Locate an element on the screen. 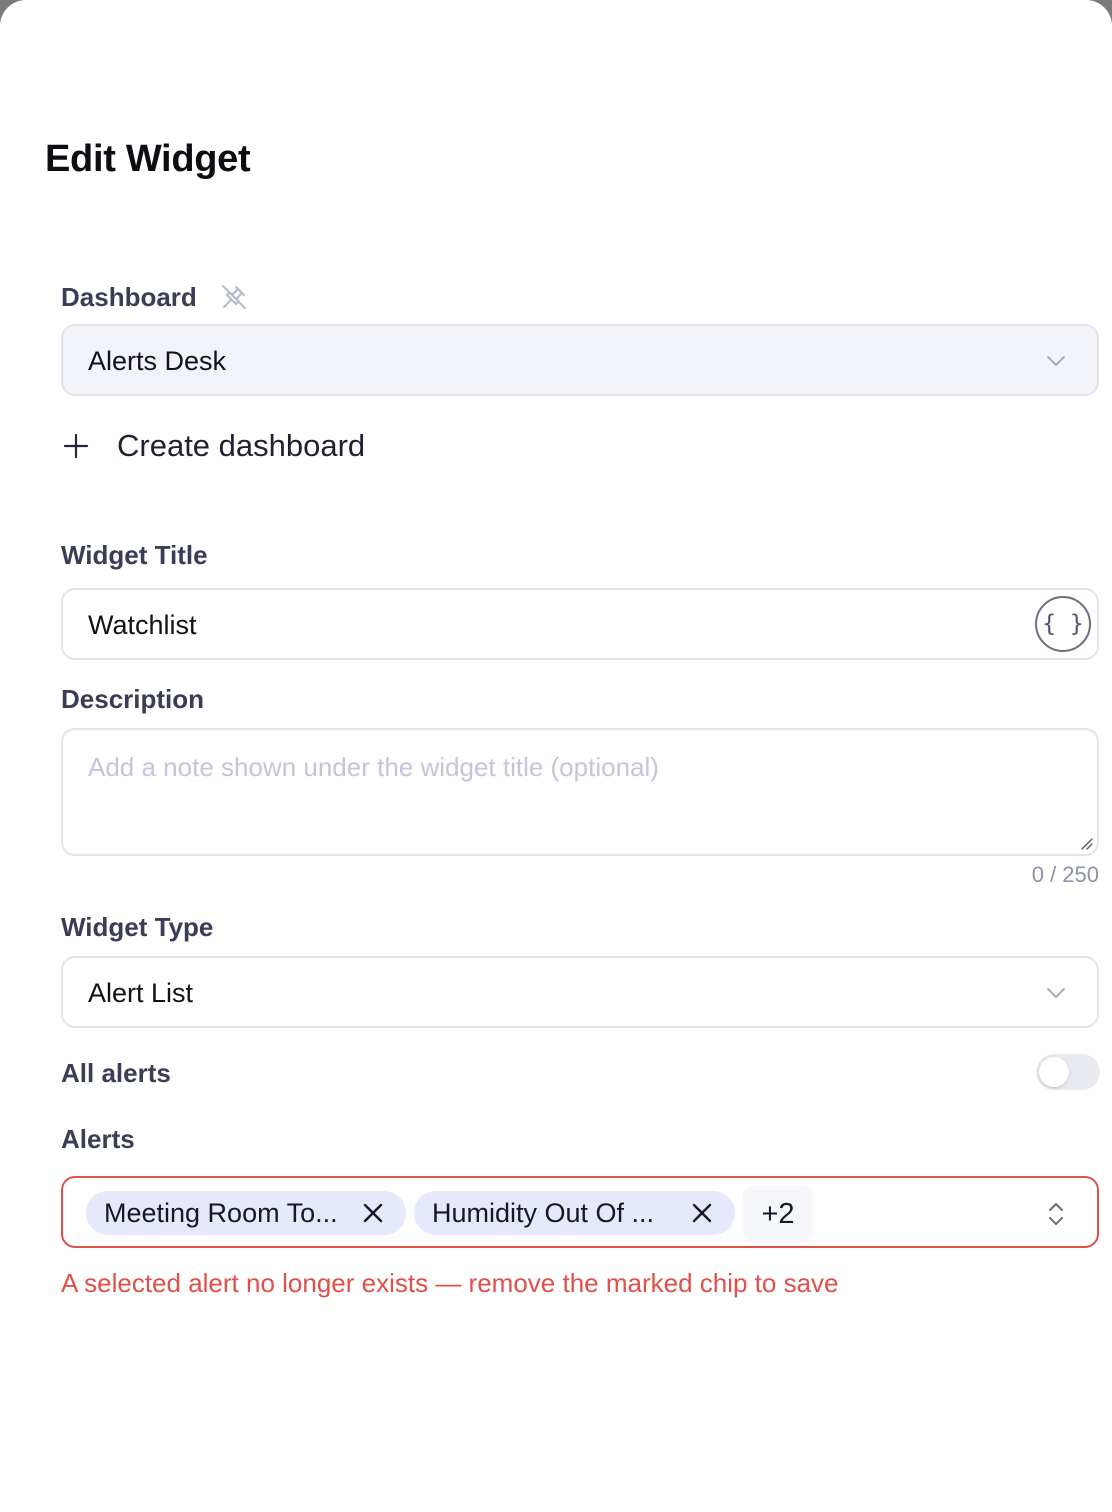 Image resolution: width=1112 pixels, height=1512 pixels. create-dashboard-label: Create dashboard is located at coordinates (241, 445).